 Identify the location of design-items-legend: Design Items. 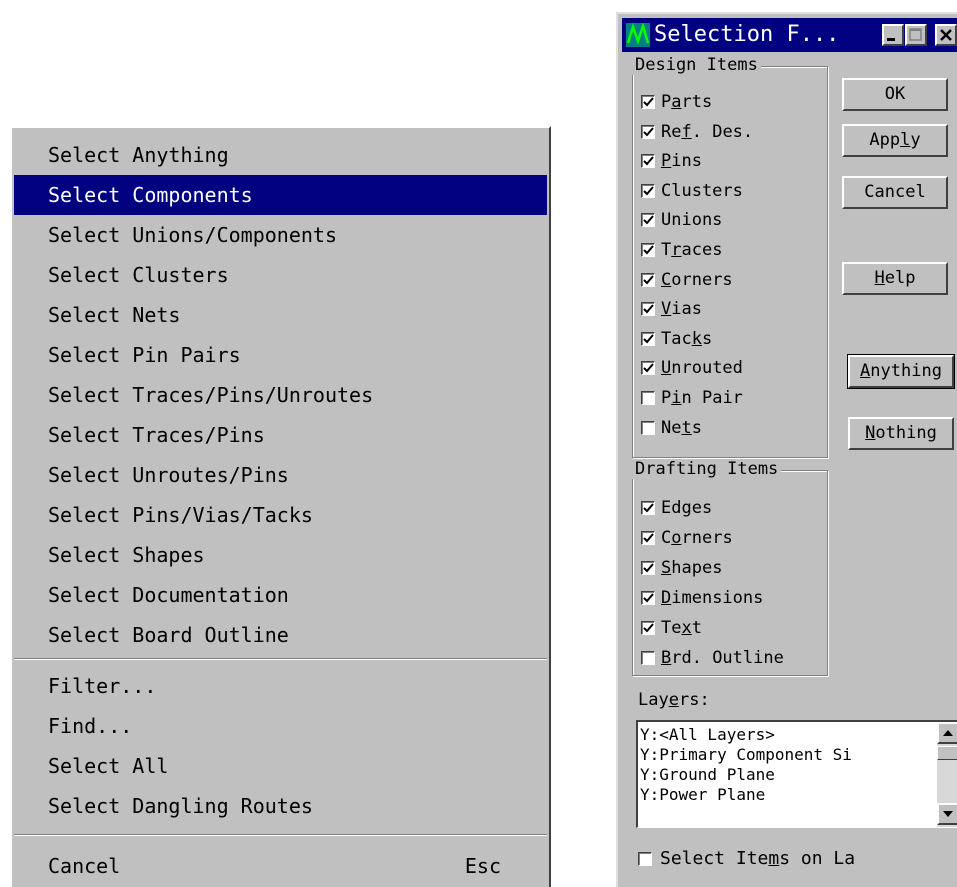
(696, 65).